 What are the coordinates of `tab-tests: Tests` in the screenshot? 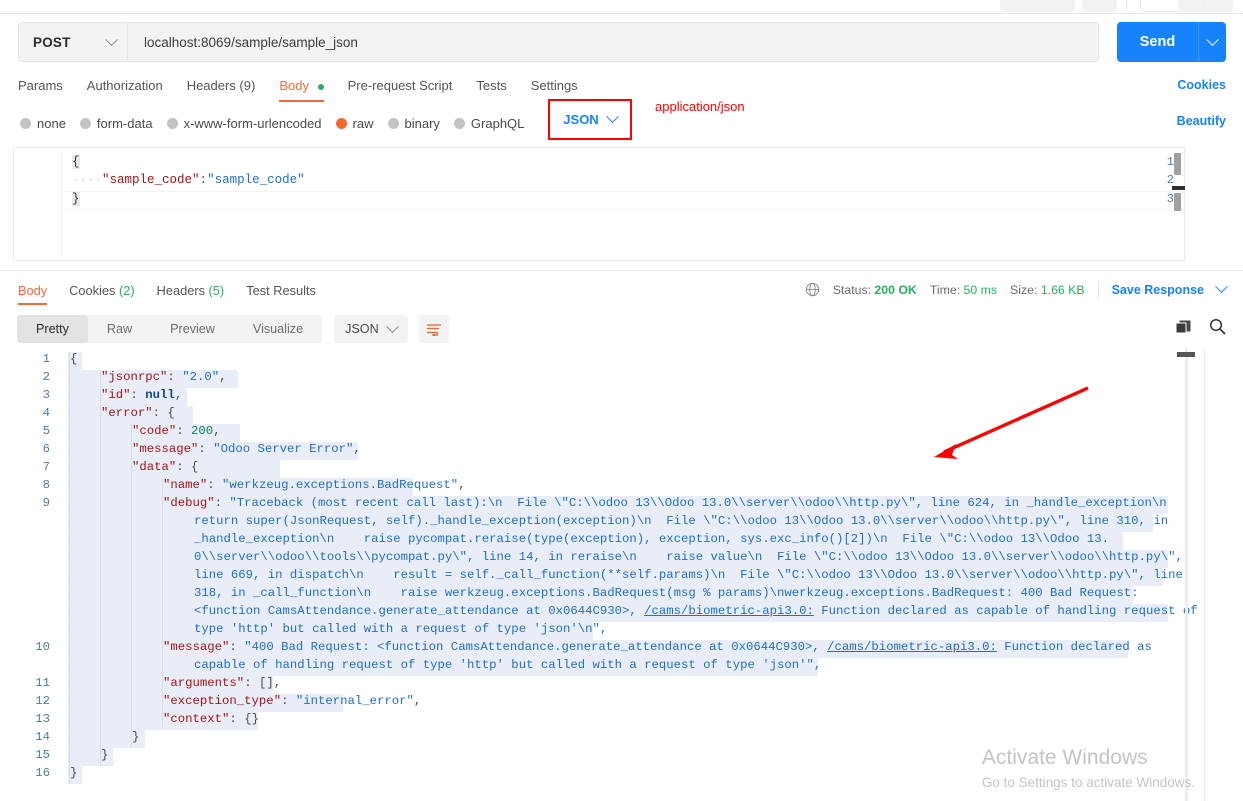 It's located at (491, 87).